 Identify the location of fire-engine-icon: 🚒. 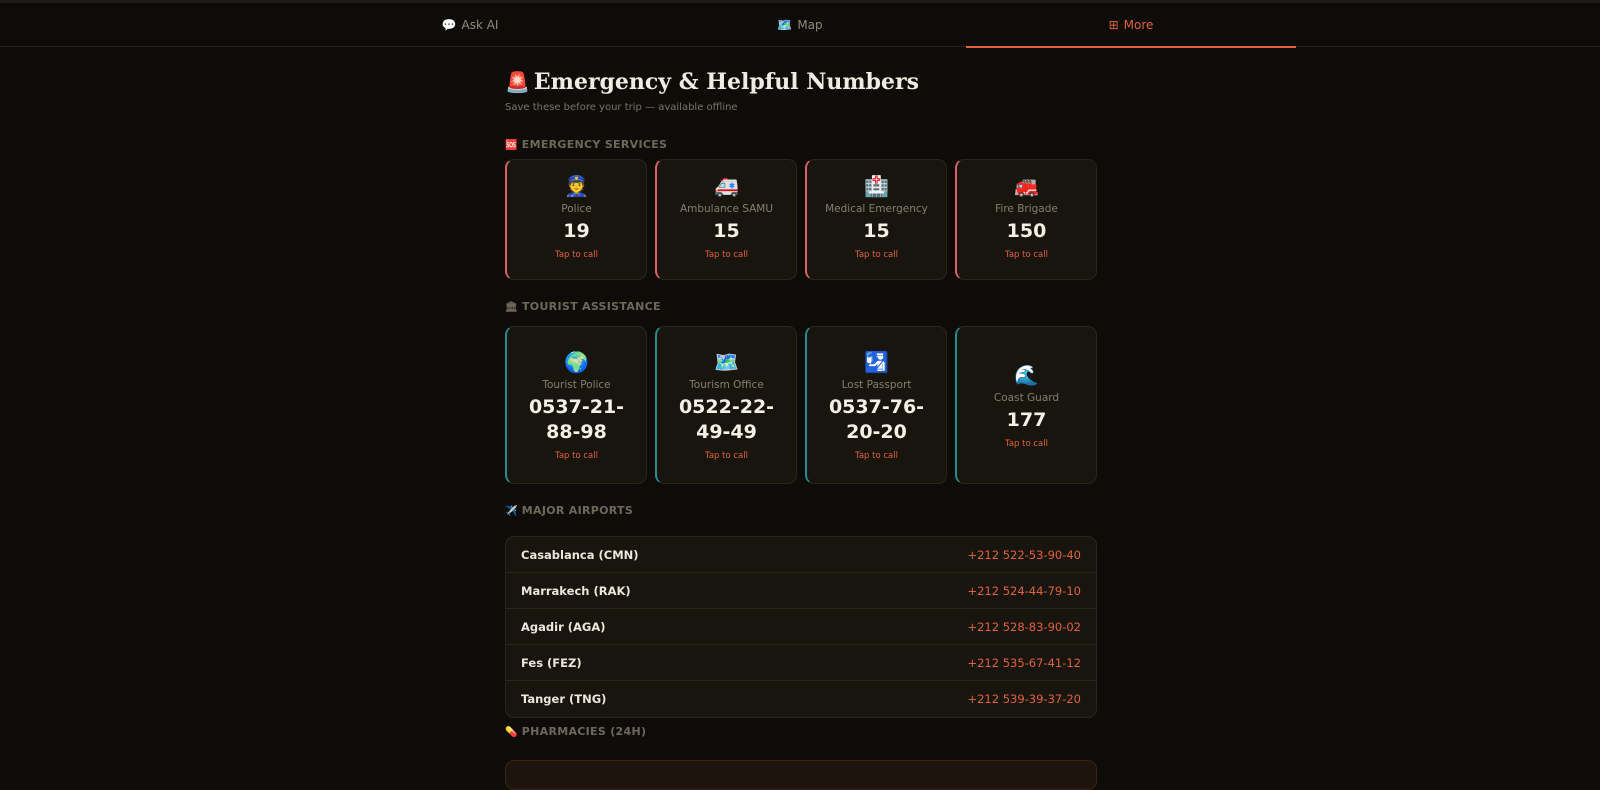
(1026, 186).